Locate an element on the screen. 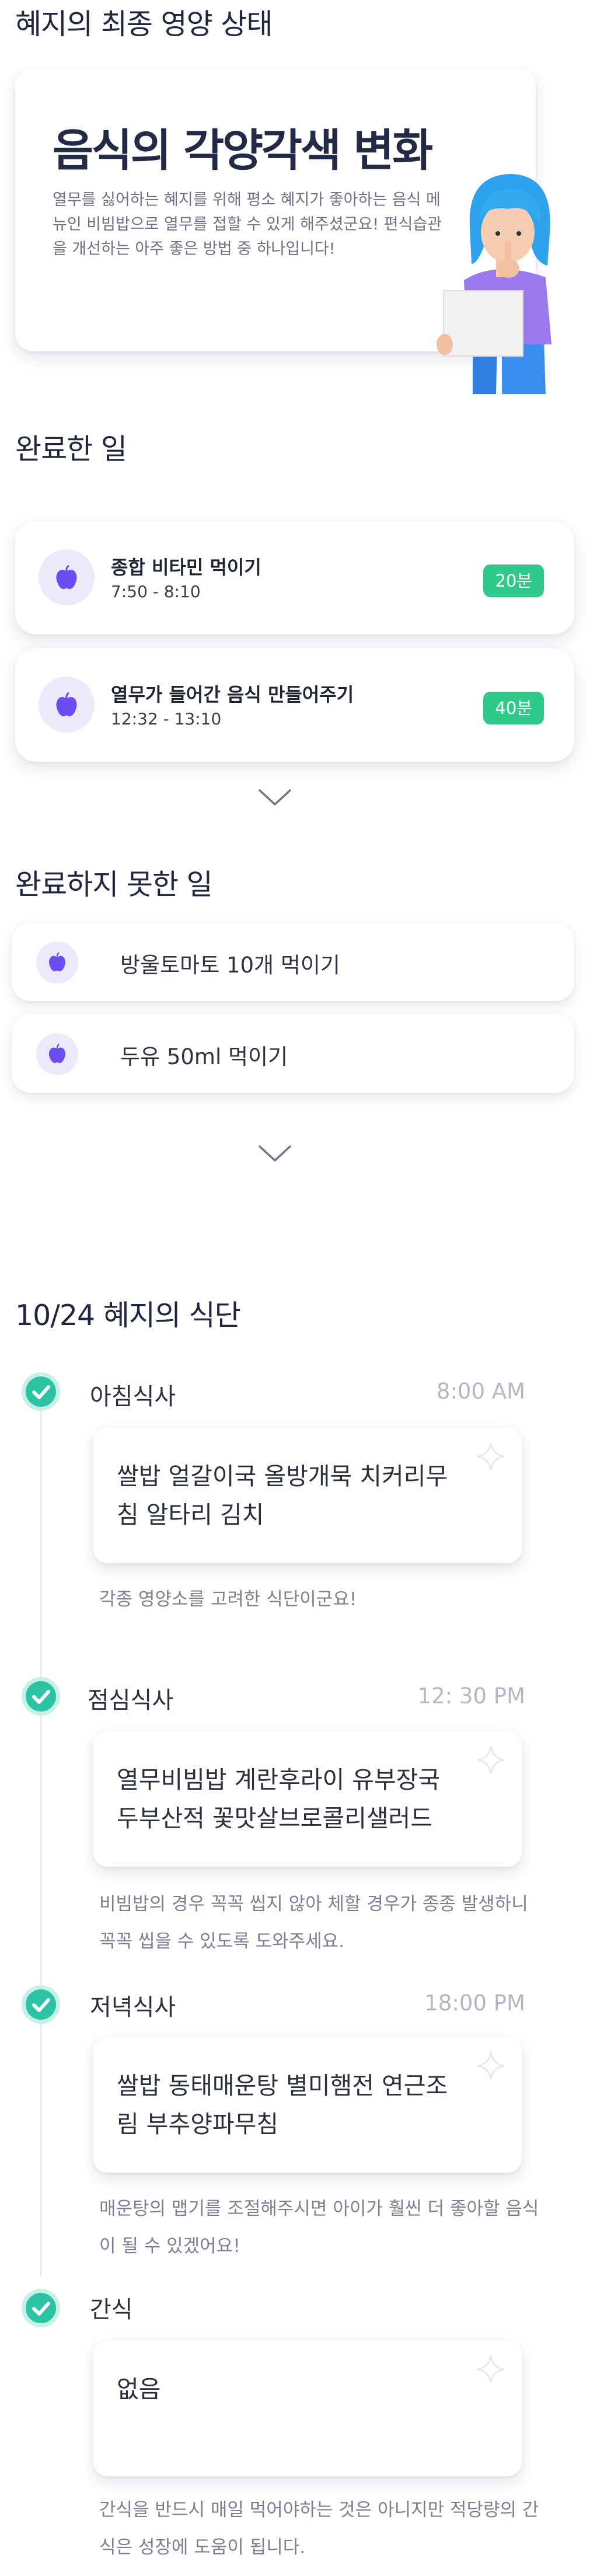  meal-menu: 쌀밥 얼갈이국 올방개묵 치커리무침 알타리 김치 is located at coordinates (282, 1496).